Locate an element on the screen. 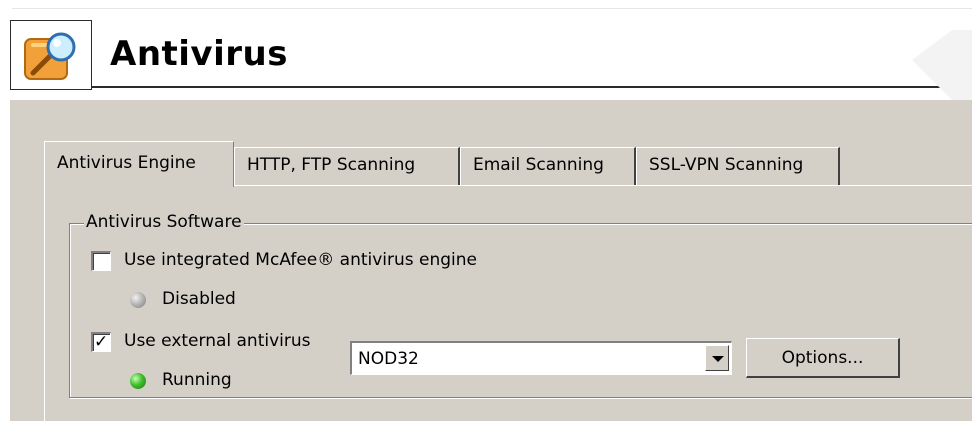  tab-label: Antivirus Engine is located at coordinates (126, 163).